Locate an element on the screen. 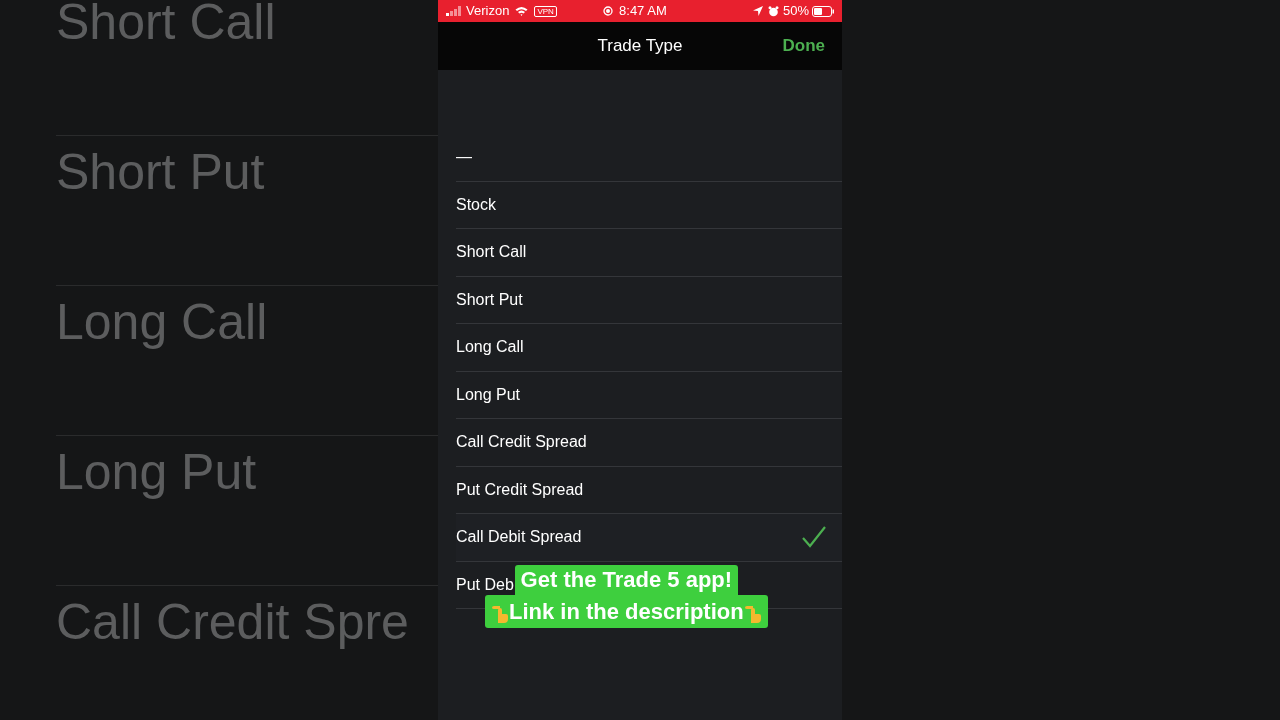 Image resolution: width=1280 pixels, height=720 pixels. background-text: Long Put is located at coordinates (156, 472).